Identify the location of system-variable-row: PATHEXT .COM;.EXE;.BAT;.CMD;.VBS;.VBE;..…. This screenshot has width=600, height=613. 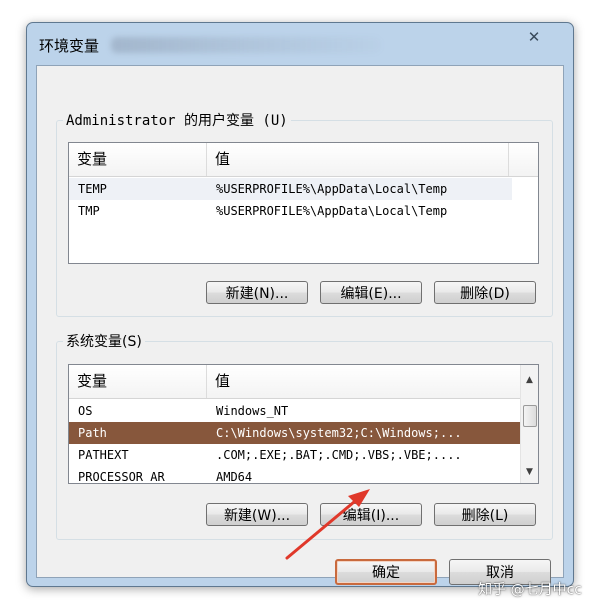
(295, 455).